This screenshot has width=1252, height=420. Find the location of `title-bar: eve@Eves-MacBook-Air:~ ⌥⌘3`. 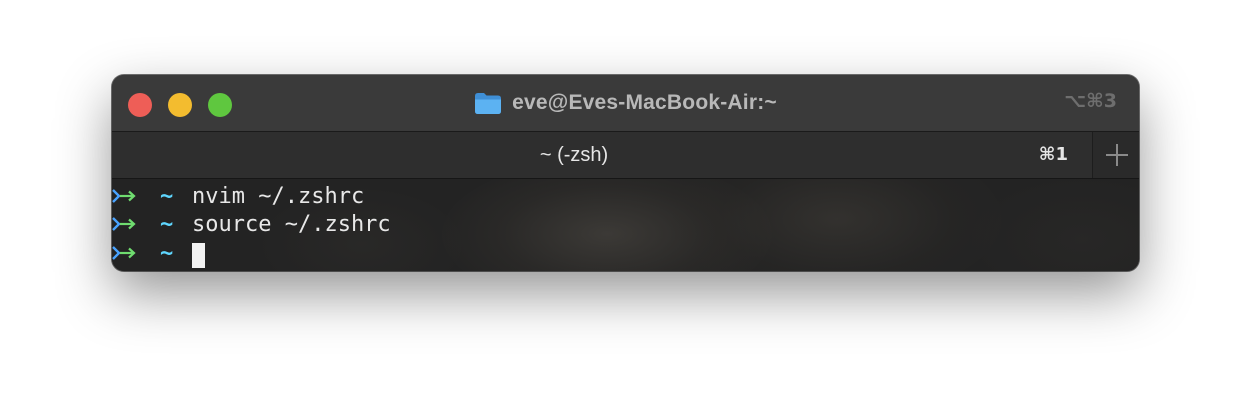

title-bar: eve@Eves-MacBook-Air:~ ⌥⌘3 is located at coordinates (625, 103).